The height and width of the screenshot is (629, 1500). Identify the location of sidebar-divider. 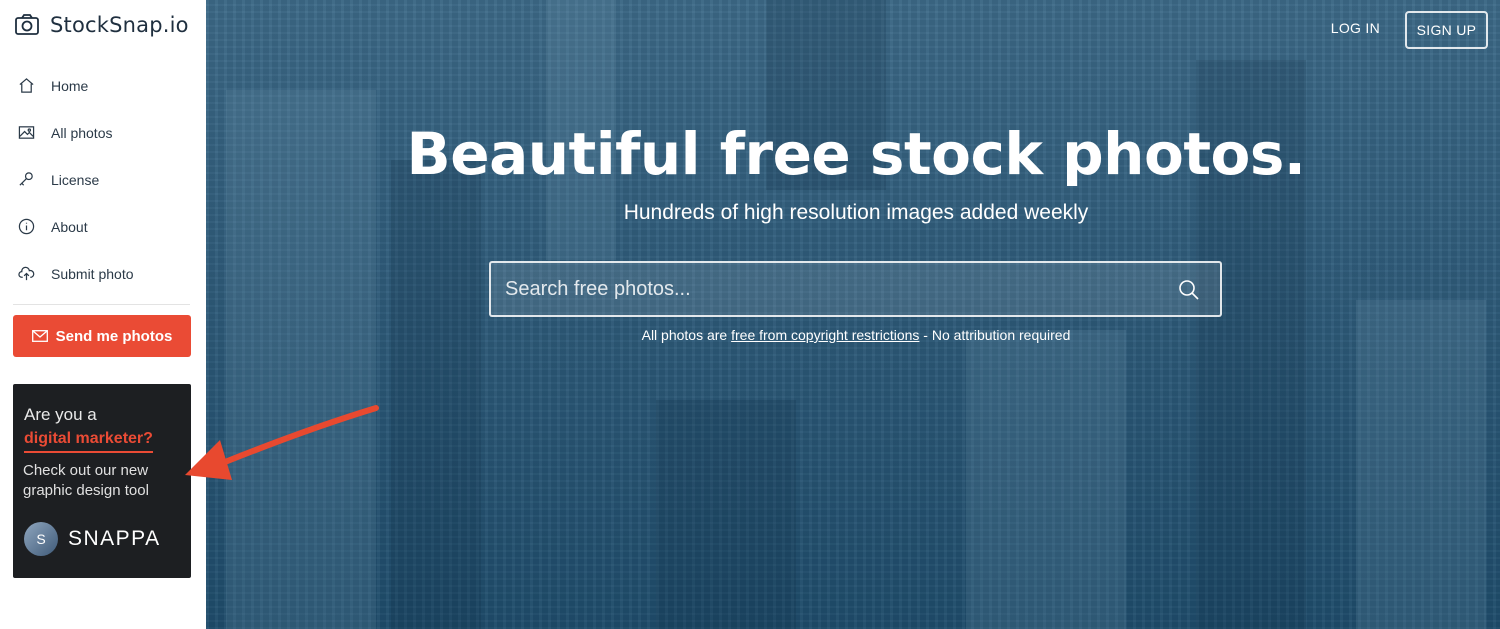
(101, 304).